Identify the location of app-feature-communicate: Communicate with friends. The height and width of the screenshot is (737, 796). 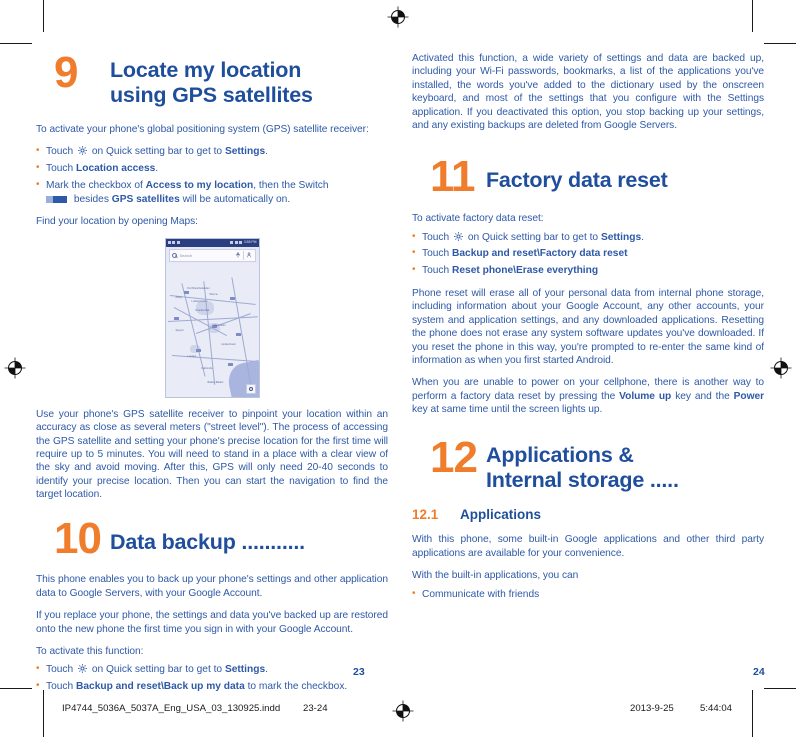
(588, 594).